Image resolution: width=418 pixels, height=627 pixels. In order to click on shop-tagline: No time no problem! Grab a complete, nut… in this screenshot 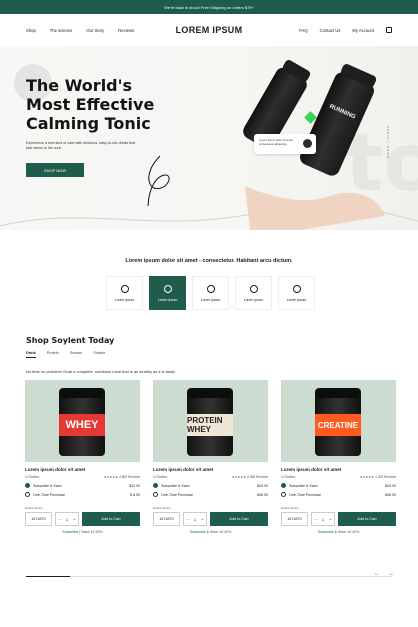, I will do `click(101, 371)`.